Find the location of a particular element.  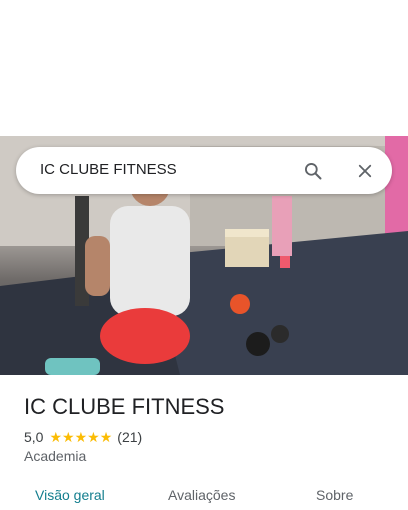

place-category: Academia is located at coordinates (55, 456).